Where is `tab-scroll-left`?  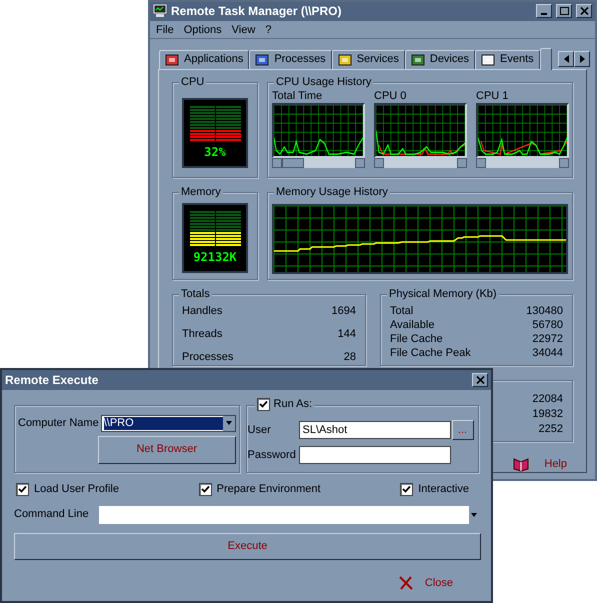
tab-scroll-left is located at coordinates (566, 58).